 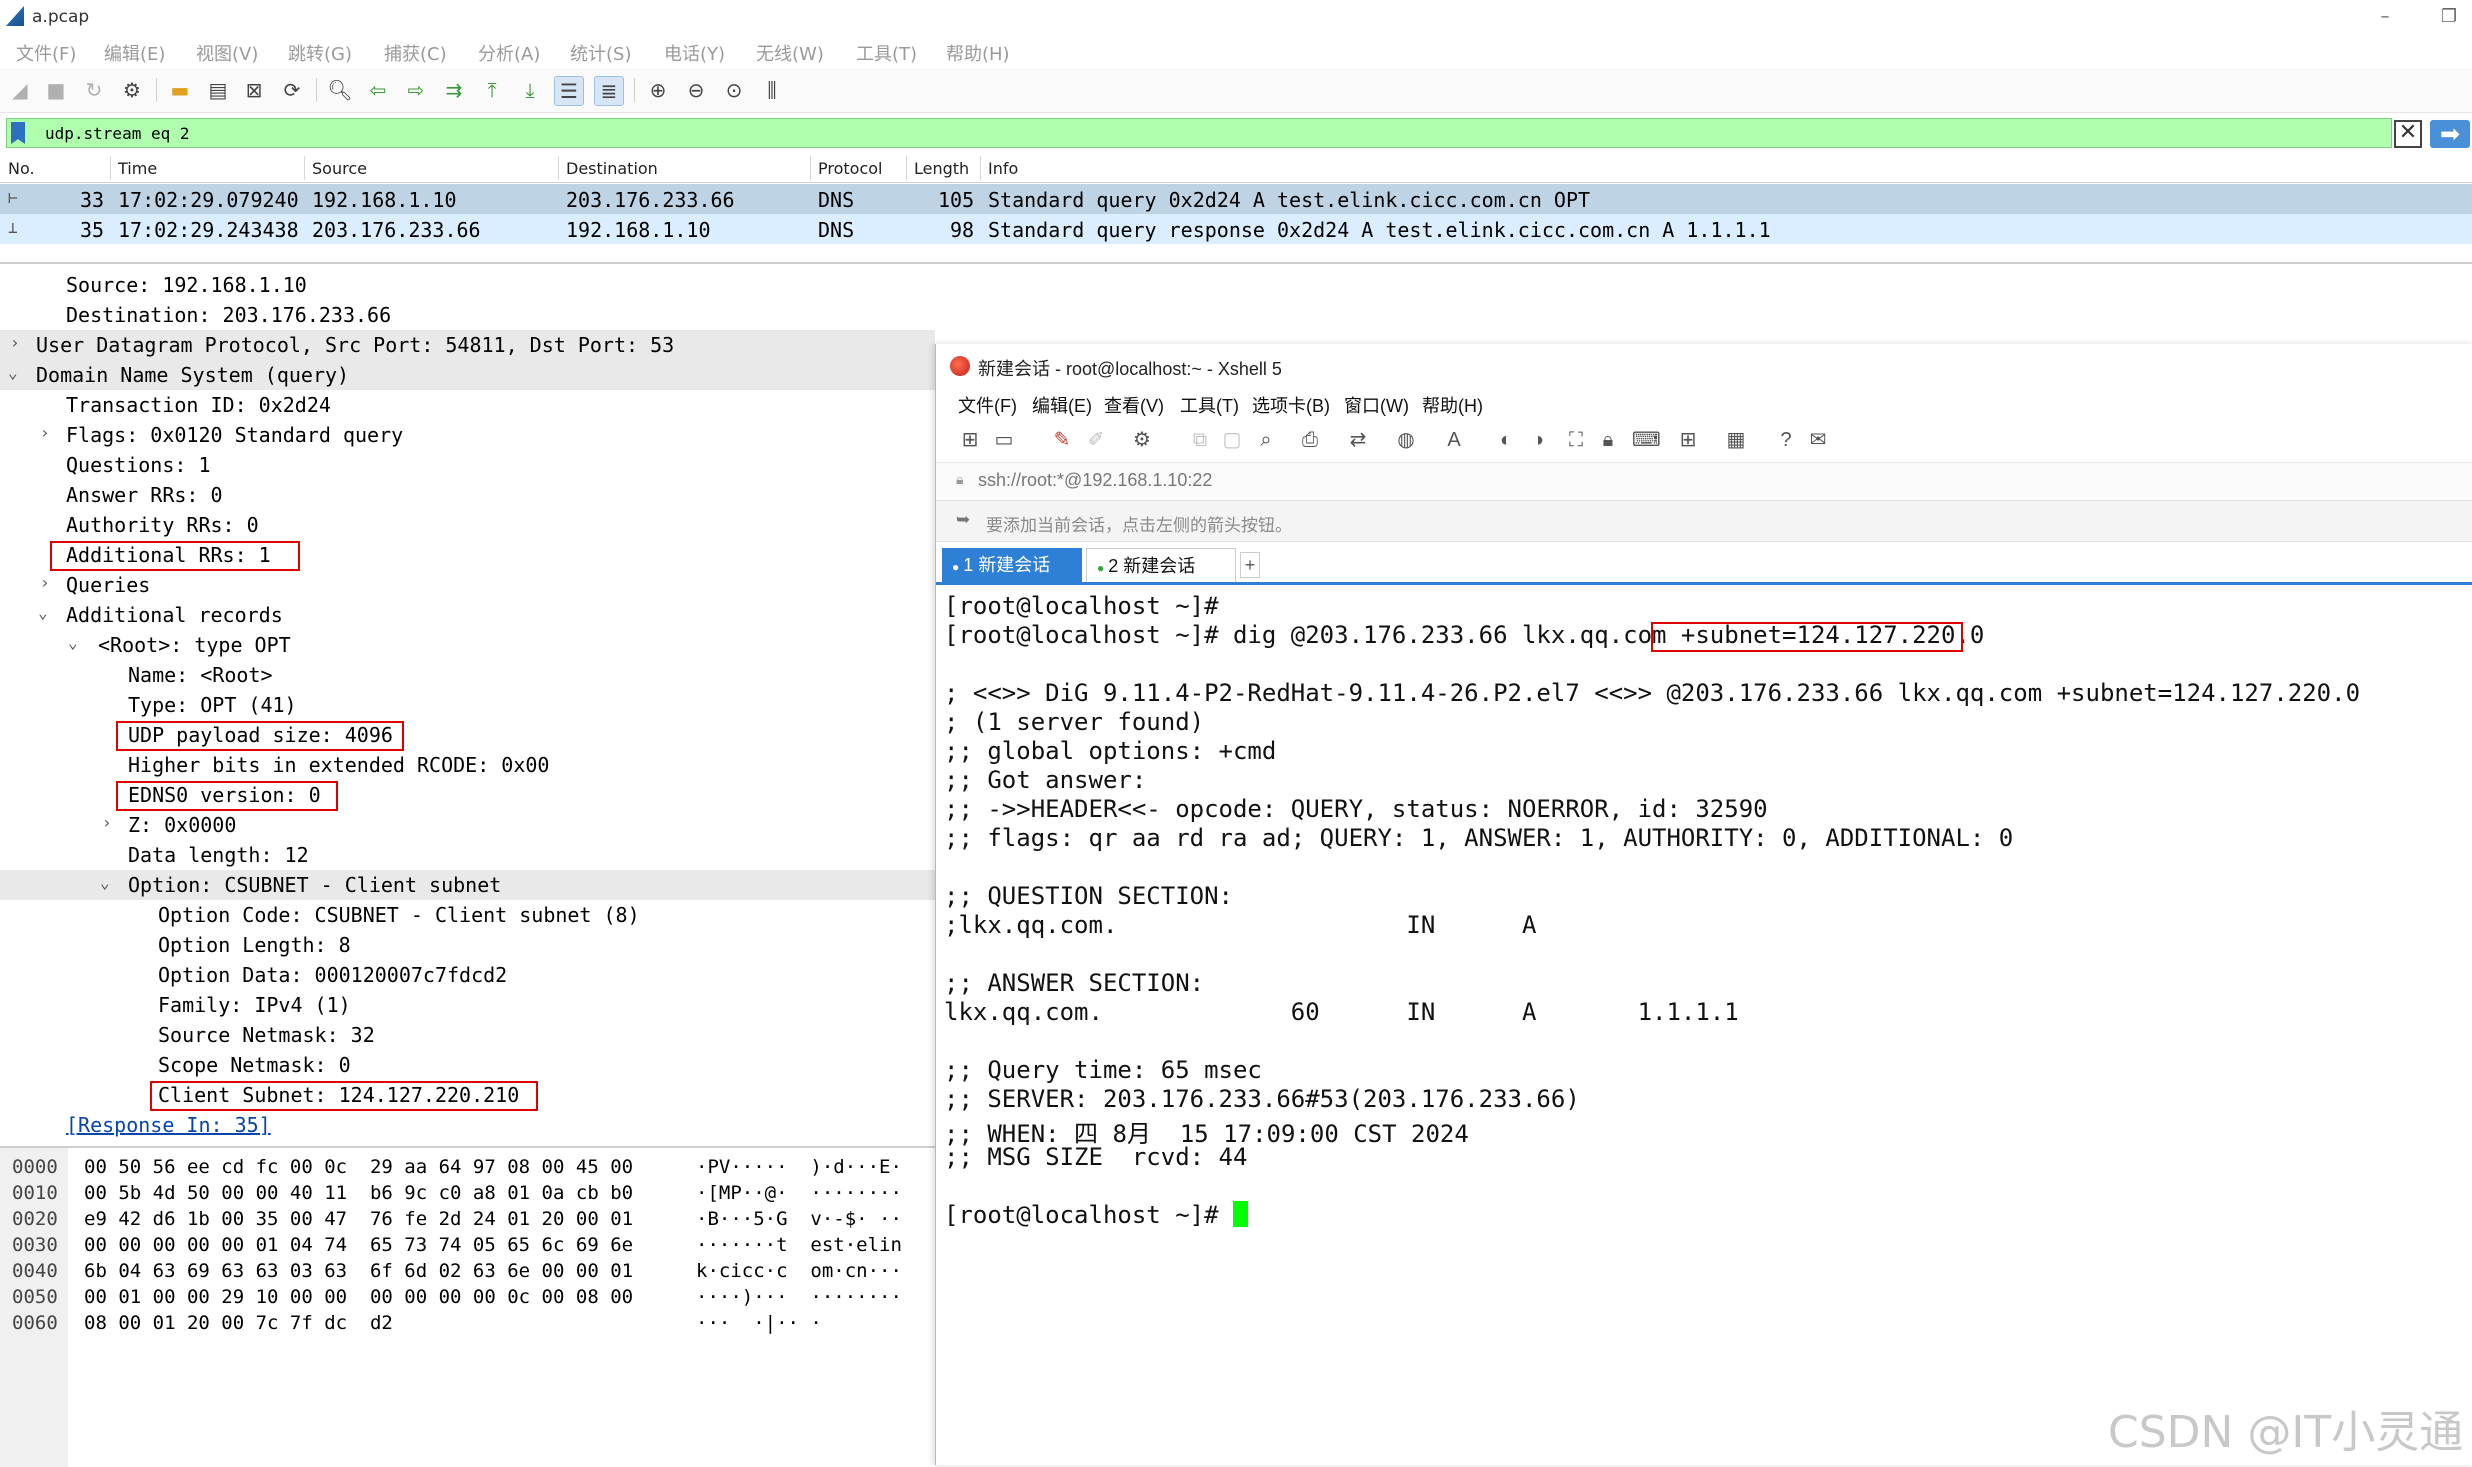 I want to click on help-icon: ?, so click(x=1786, y=440).